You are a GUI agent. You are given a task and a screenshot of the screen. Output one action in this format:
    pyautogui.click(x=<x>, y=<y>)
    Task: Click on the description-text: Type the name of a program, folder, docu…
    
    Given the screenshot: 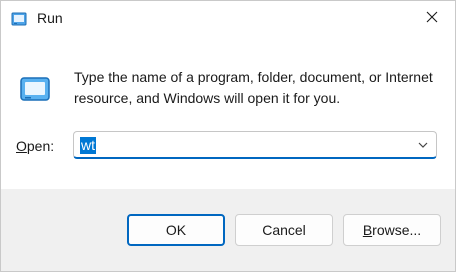 What is the action you would take?
    pyautogui.click(x=253, y=87)
    